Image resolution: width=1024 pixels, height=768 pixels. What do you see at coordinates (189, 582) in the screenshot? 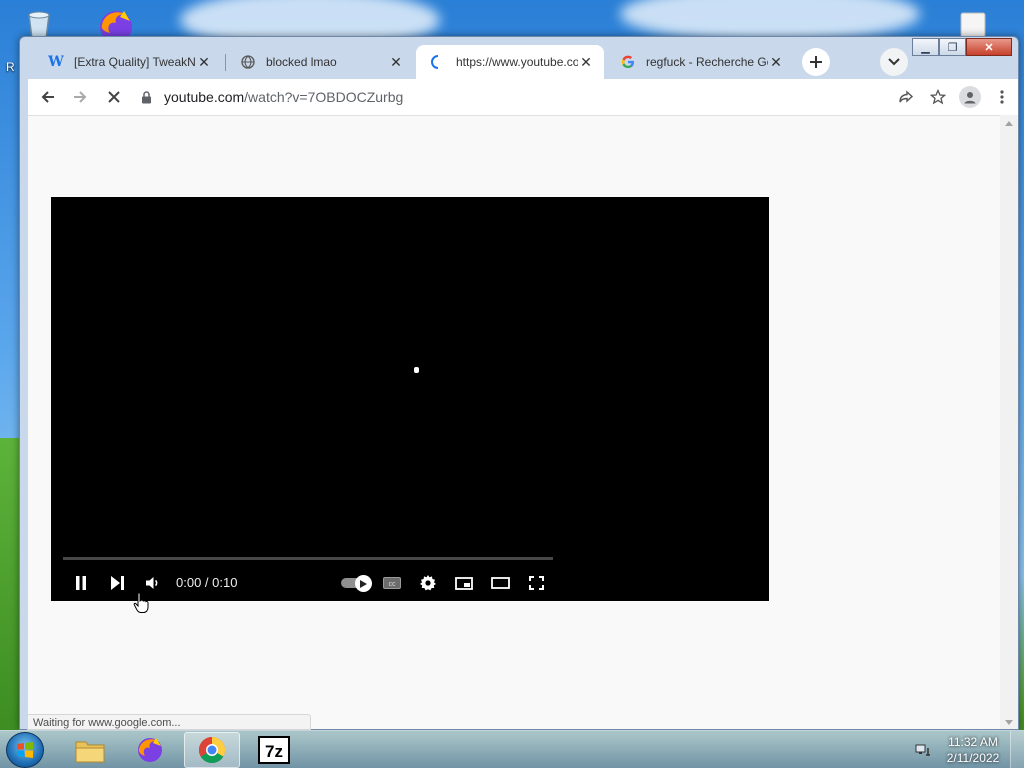
I see `current-time: 0:00` at bounding box center [189, 582].